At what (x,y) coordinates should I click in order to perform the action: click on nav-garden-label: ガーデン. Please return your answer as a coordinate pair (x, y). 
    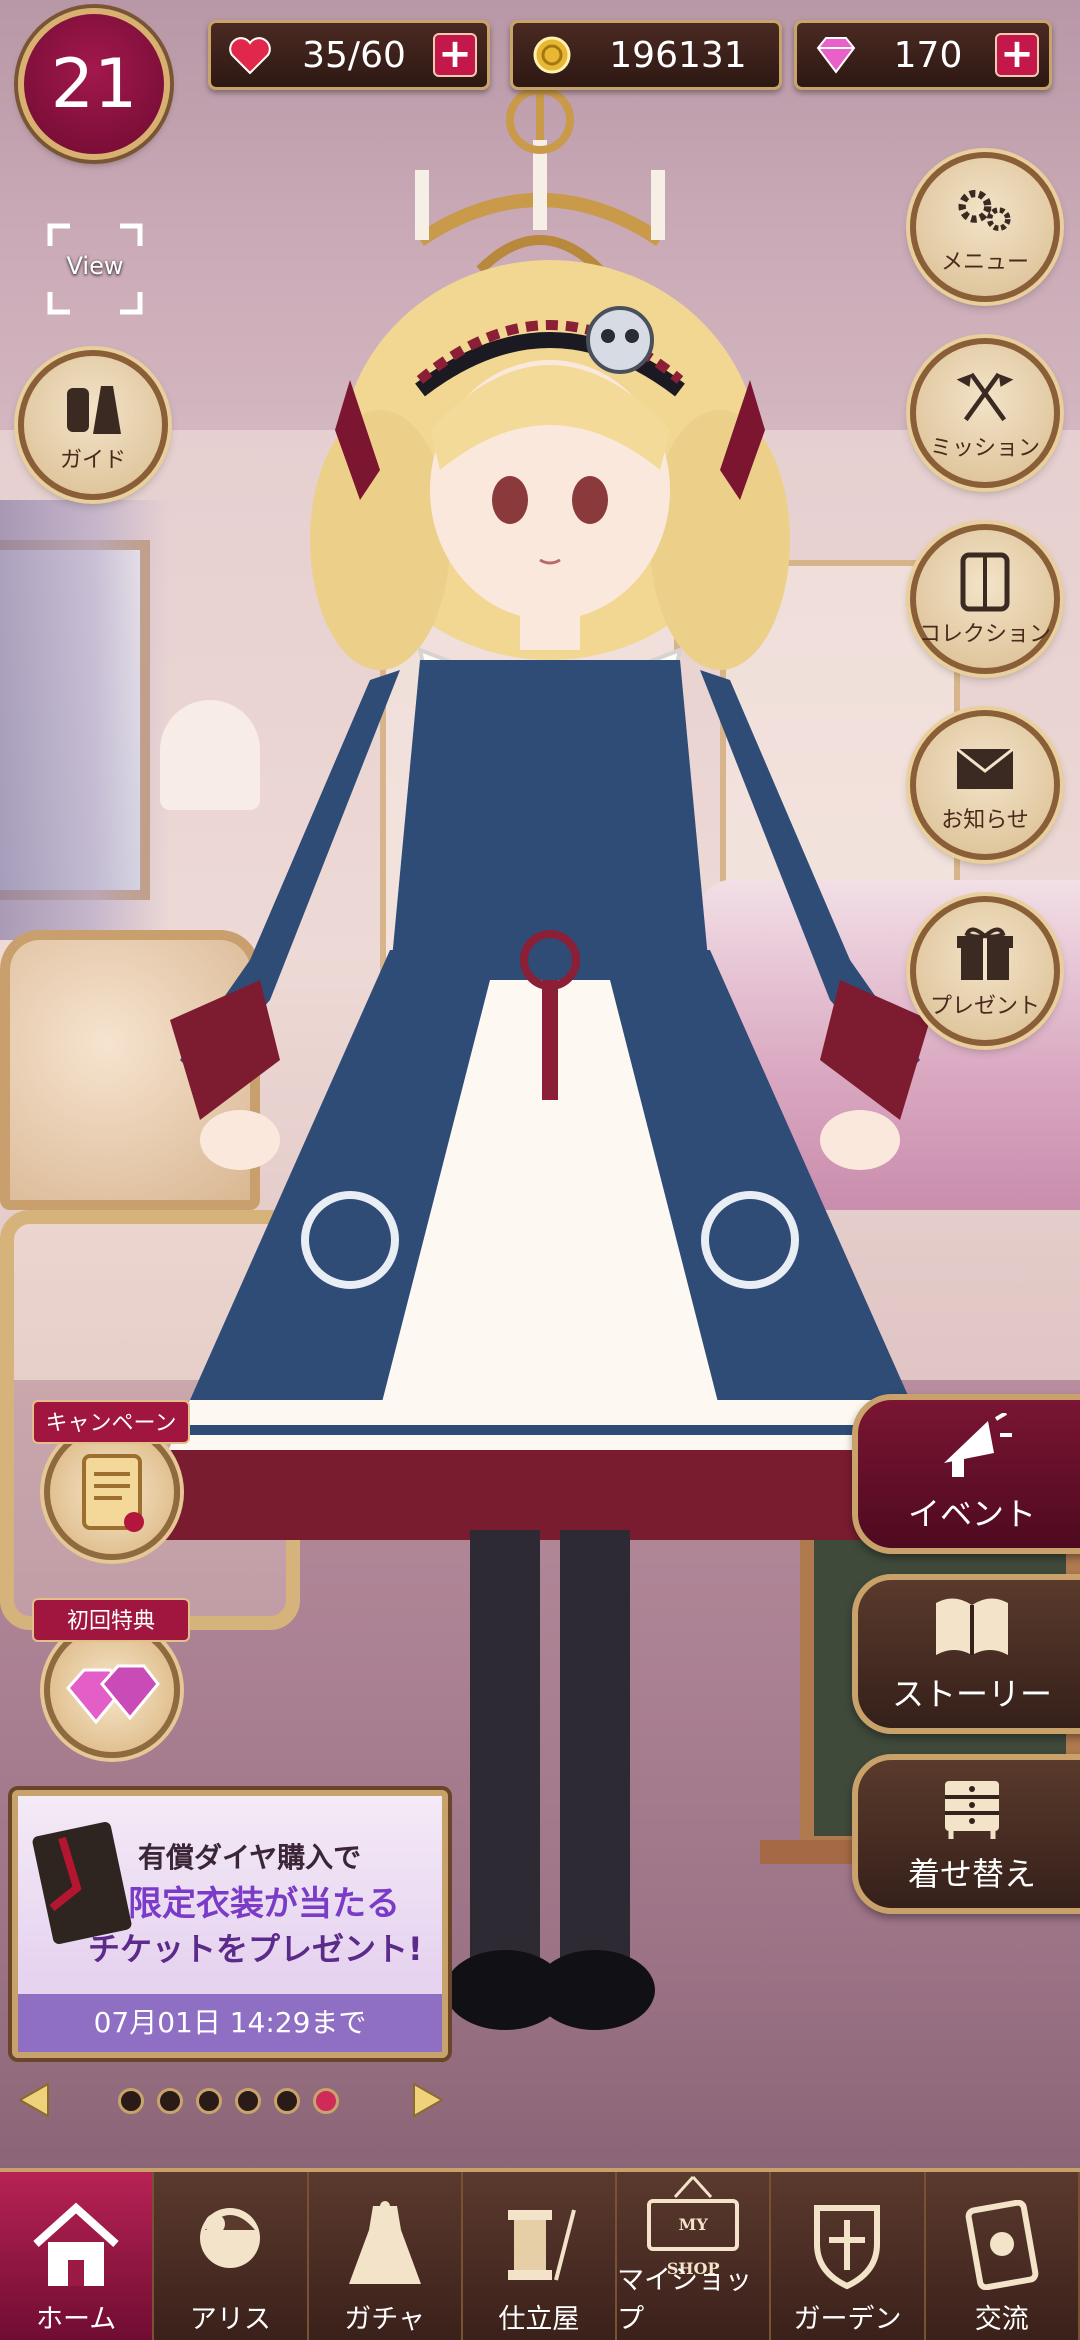
    Looking at the image, I should click on (847, 2319).